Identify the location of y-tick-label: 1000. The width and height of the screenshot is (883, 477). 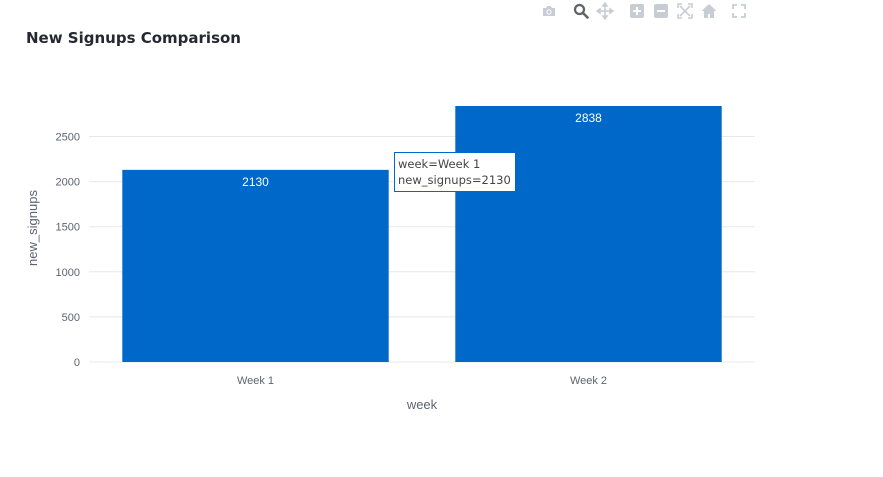
(68, 273).